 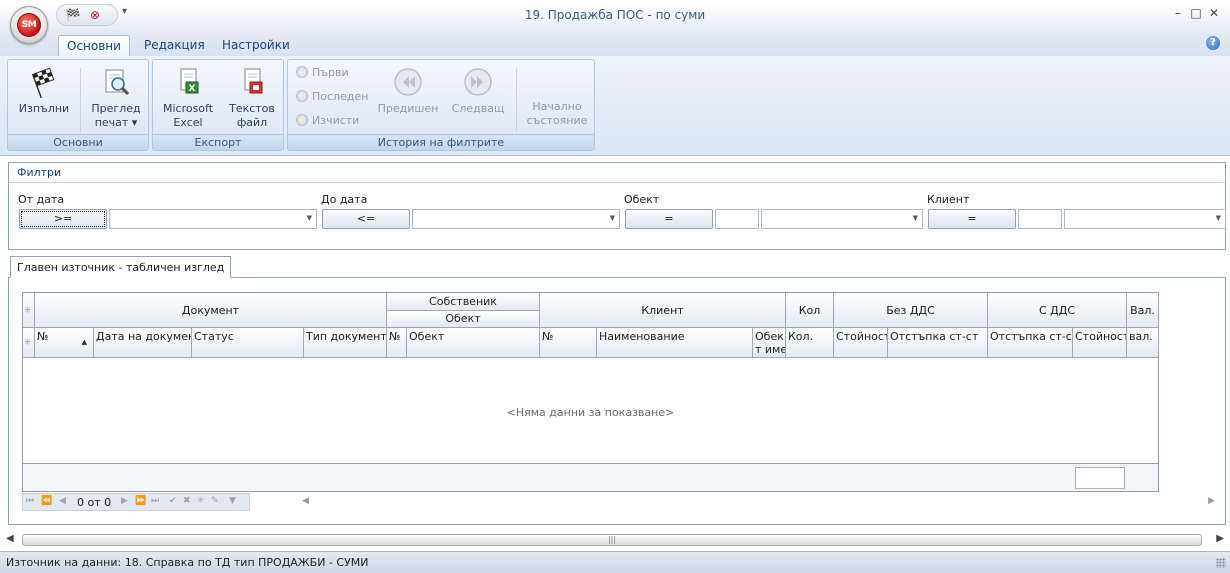 What do you see at coordinates (305, 501) in the screenshot?
I see `grid-scroll-left-icon: ◀` at bounding box center [305, 501].